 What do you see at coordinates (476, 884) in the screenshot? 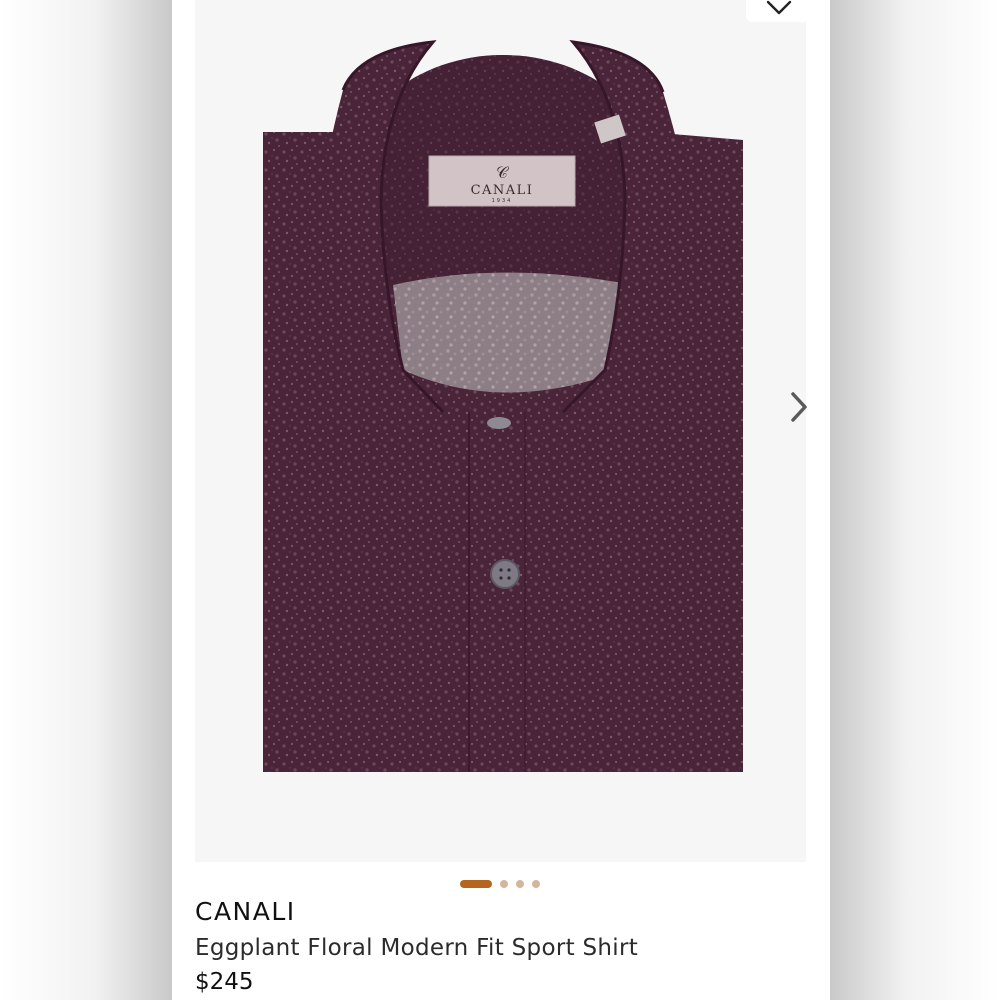
I see `pagination-dot-active` at bounding box center [476, 884].